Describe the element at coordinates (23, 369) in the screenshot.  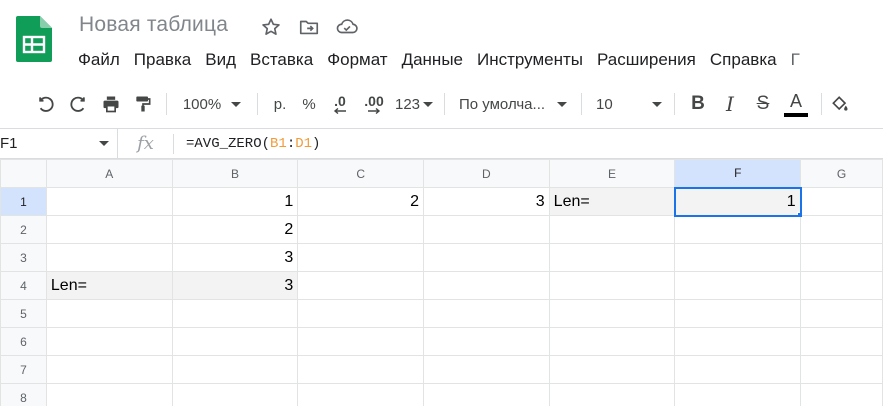
I see `row-header-7: 7` at that location.